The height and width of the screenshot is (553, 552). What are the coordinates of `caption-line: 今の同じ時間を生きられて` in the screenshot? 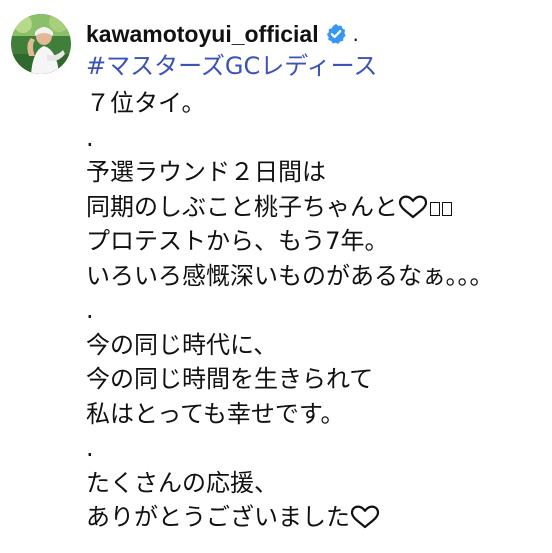 It's located at (230, 379).